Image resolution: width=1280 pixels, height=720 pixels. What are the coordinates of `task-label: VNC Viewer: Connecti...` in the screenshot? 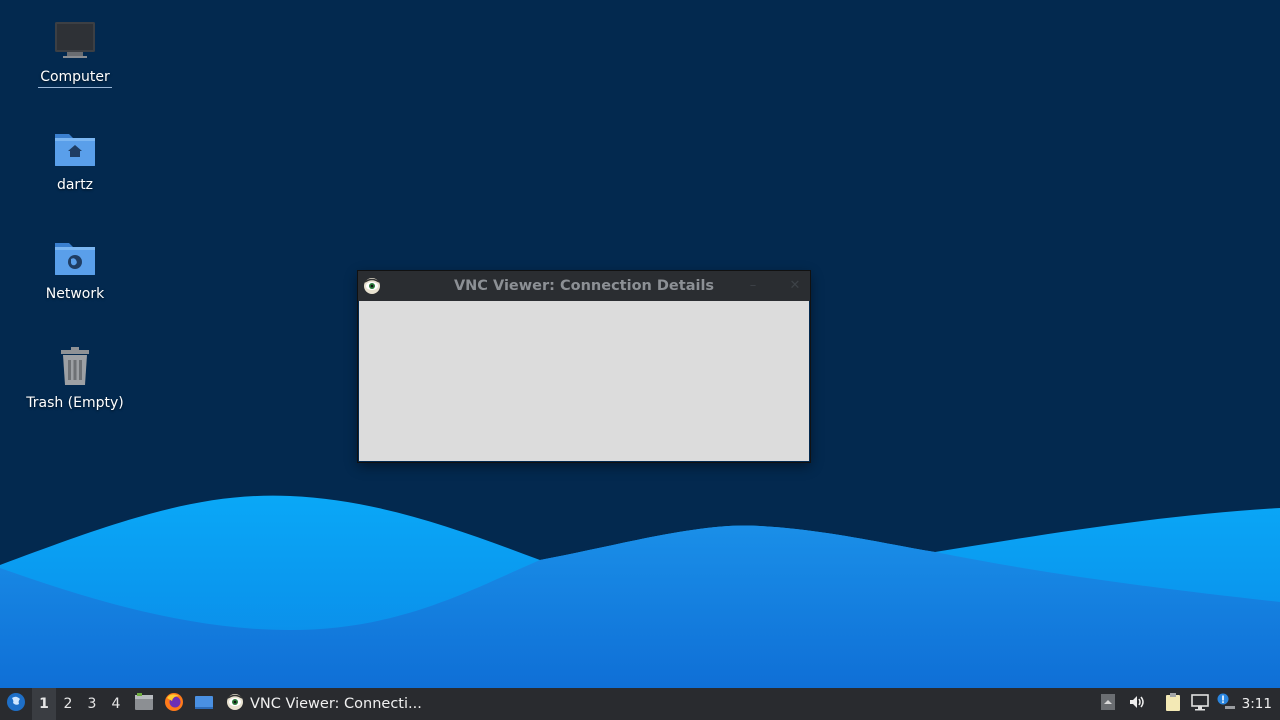 It's located at (336, 704).